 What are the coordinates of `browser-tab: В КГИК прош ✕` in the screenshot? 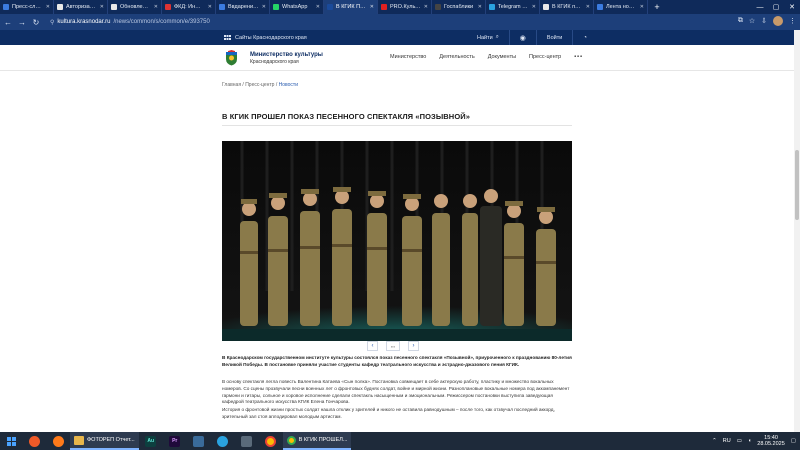 It's located at (567, 7).